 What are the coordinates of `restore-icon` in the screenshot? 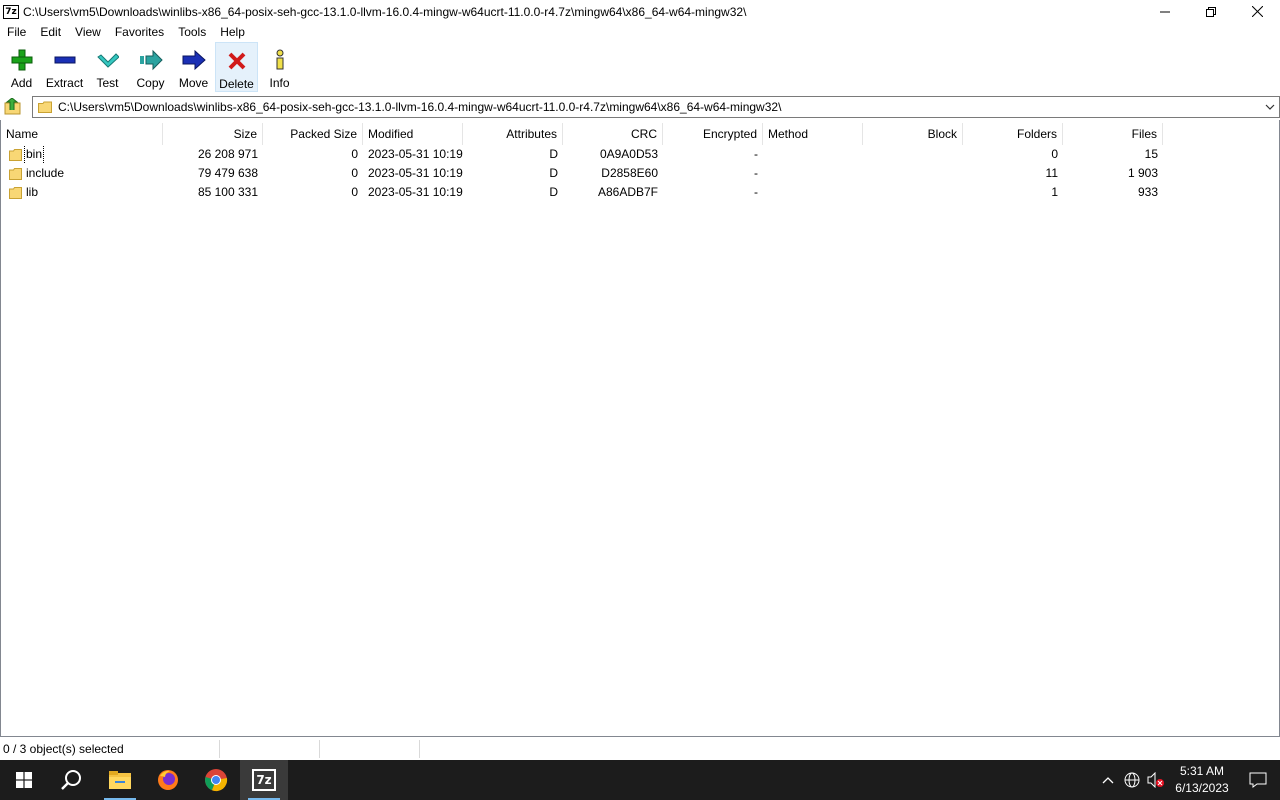 It's located at (1211, 11).